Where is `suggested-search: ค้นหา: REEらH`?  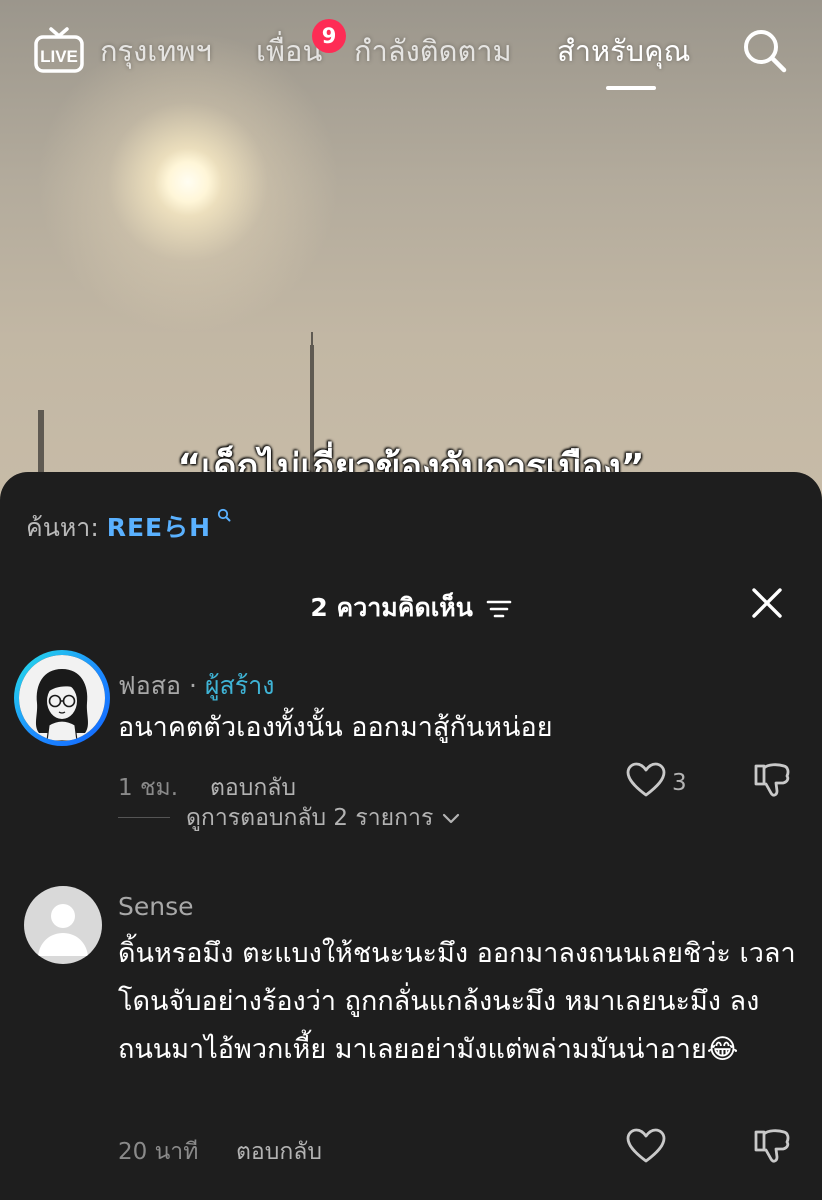 suggested-search: ค้นหา: REEらH is located at coordinates (128, 528).